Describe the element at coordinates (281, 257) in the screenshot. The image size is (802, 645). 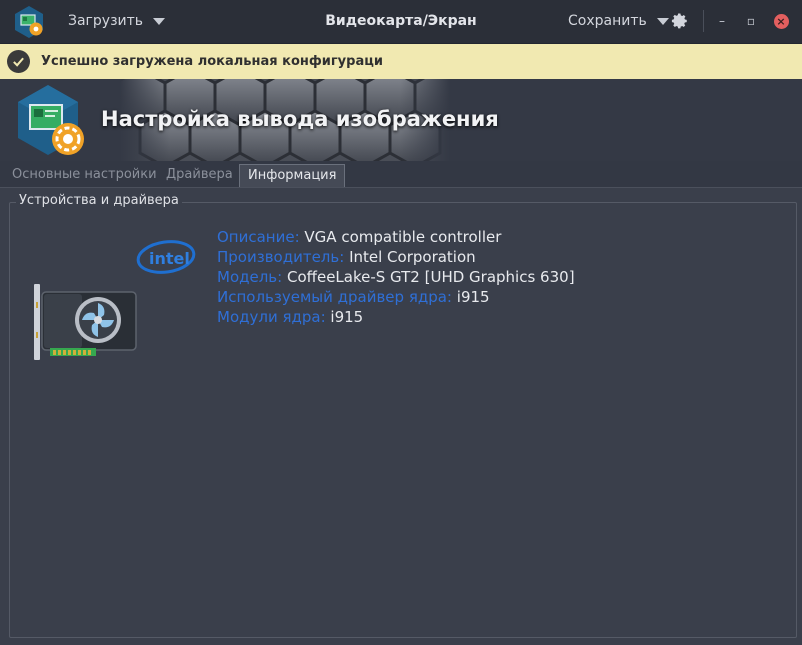
I see `info-label: Производитель:` at that location.